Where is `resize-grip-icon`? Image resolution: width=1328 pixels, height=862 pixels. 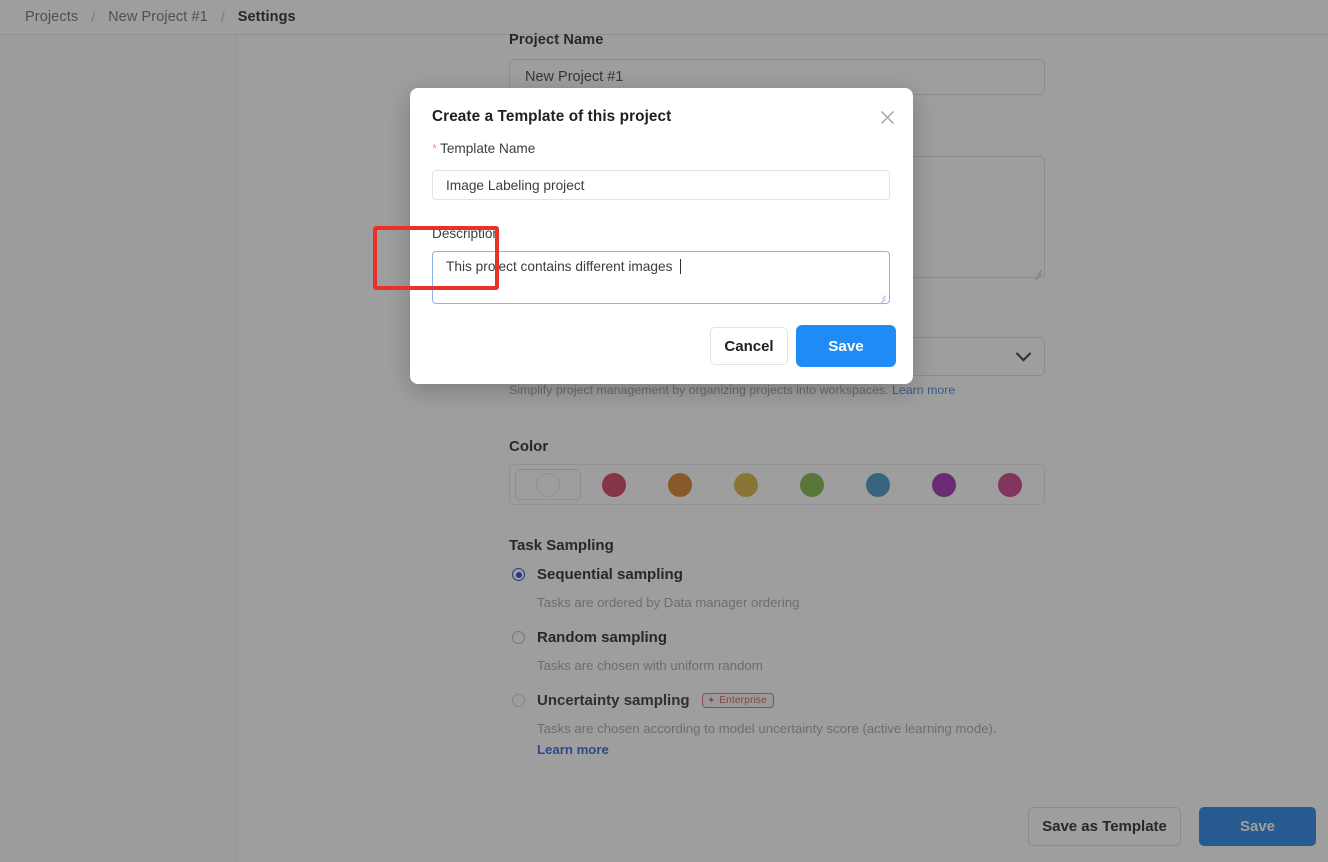 resize-grip-icon is located at coordinates (881, 298).